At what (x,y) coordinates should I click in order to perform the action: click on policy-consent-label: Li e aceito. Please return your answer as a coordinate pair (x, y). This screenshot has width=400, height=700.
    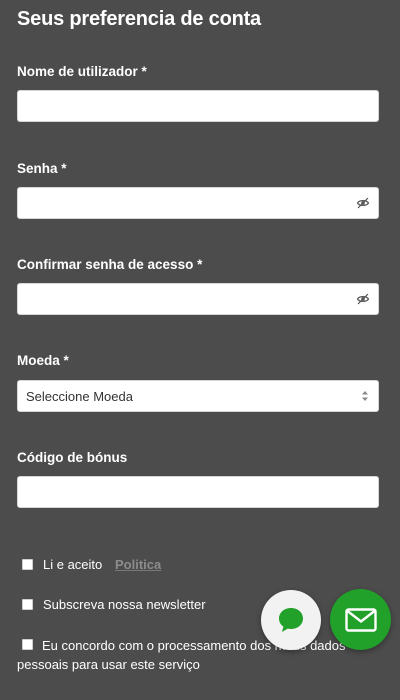
    Looking at the image, I should click on (73, 564).